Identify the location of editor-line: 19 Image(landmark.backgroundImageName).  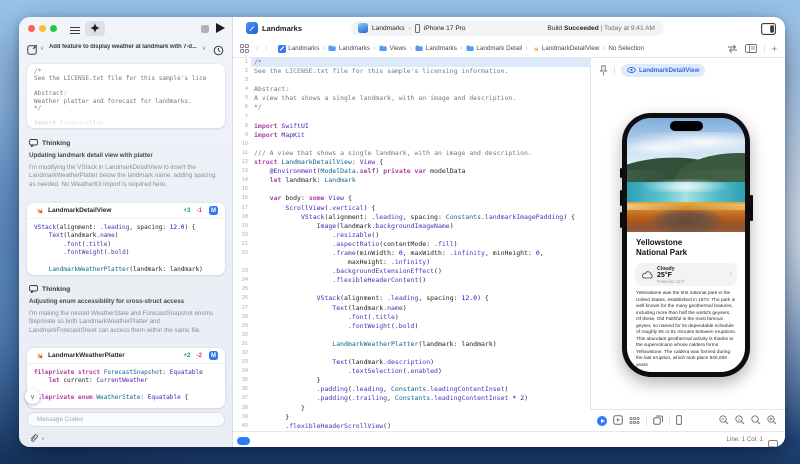
(411, 226).